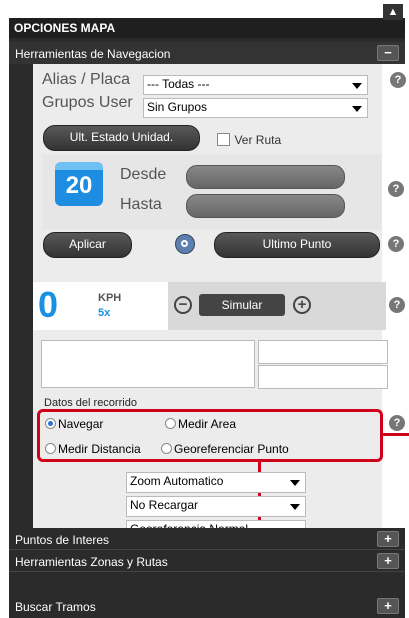  I want to click on ver-ruta-checkbox, so click(223, 140).